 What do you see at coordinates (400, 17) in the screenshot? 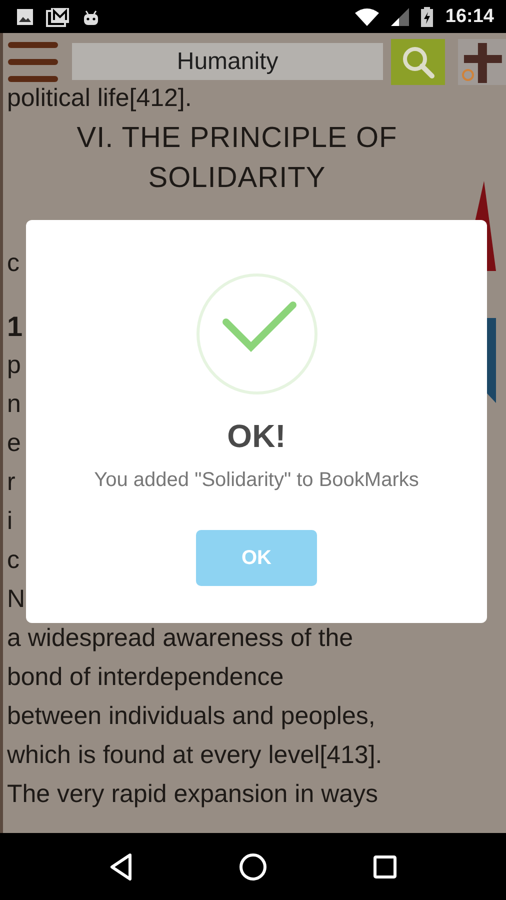
I see `signal-icon` at bounding box center [400, 17].